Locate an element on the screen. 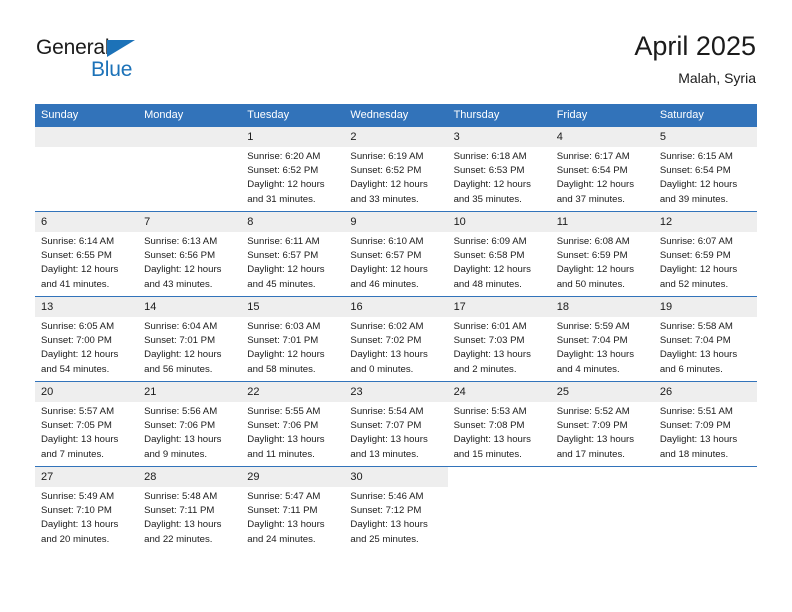 The height and width of the screenshot is (612, 792). weekday-header-sunday: Sunday is located at coordinates (87, 115).